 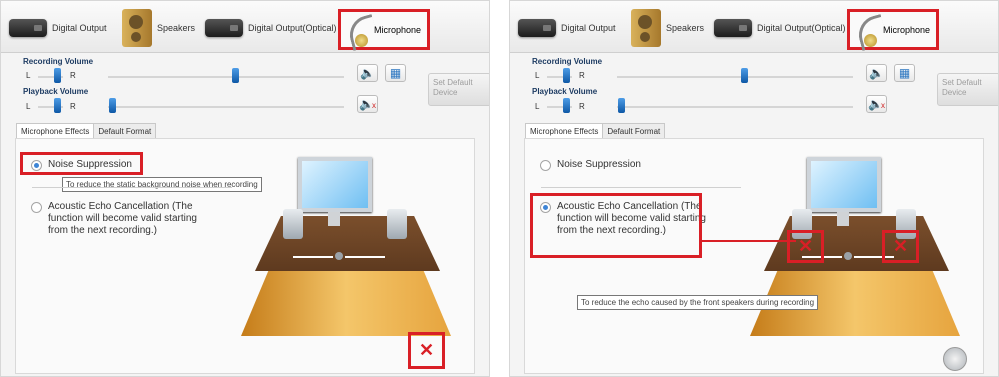 What do you see at coordinates (36, 207) in the screenshot?
I see `acoustic-echo-radio` at bounding box center [36, 207].